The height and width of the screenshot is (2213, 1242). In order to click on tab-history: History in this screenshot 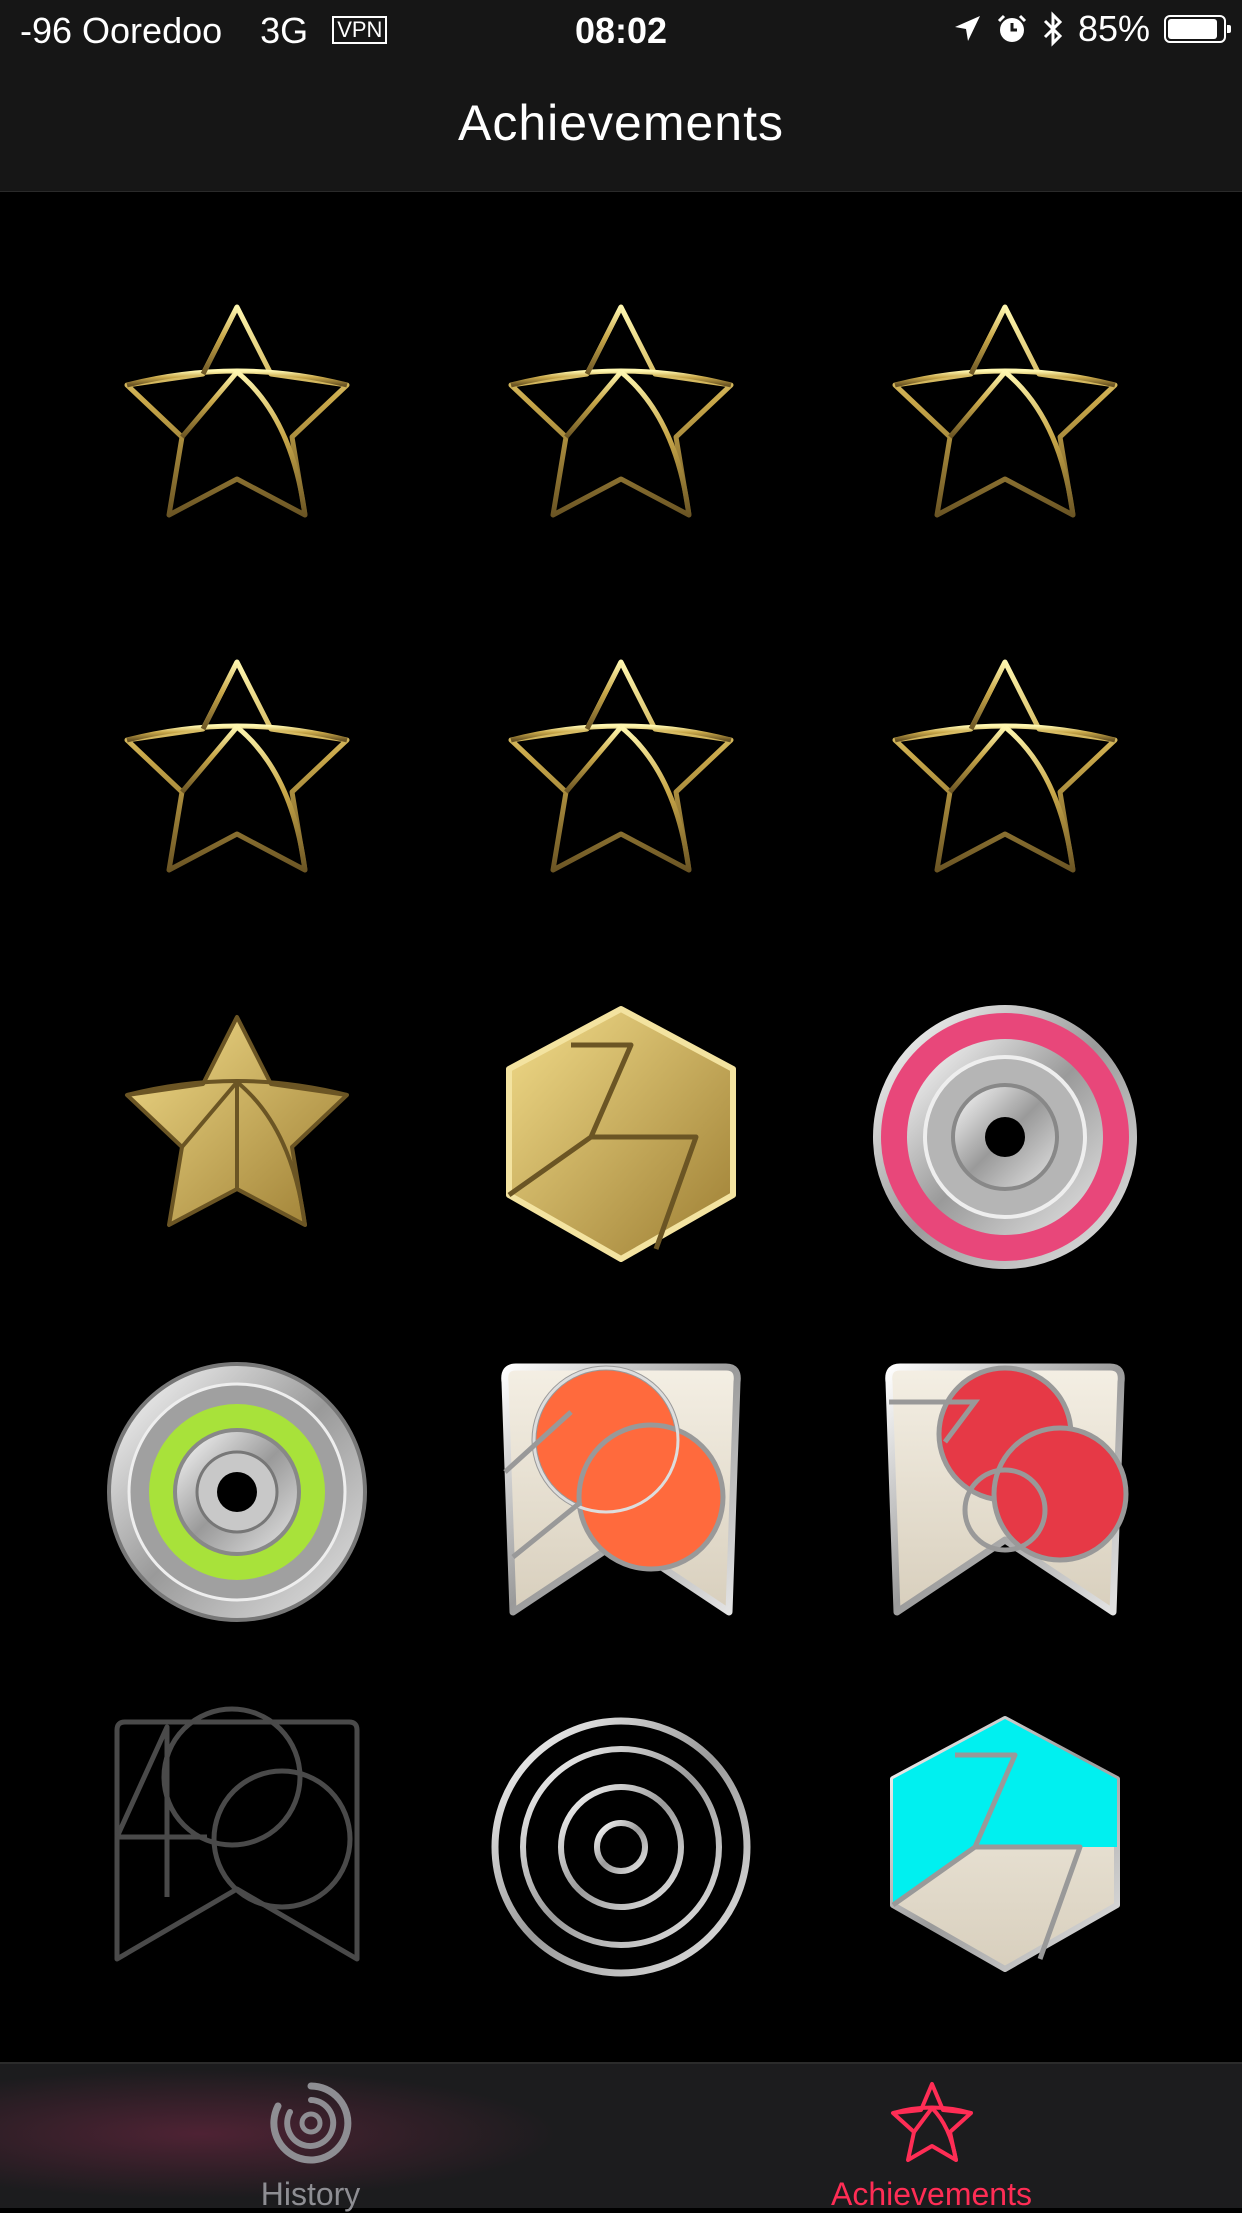, I will do `click(310, 2138)`.